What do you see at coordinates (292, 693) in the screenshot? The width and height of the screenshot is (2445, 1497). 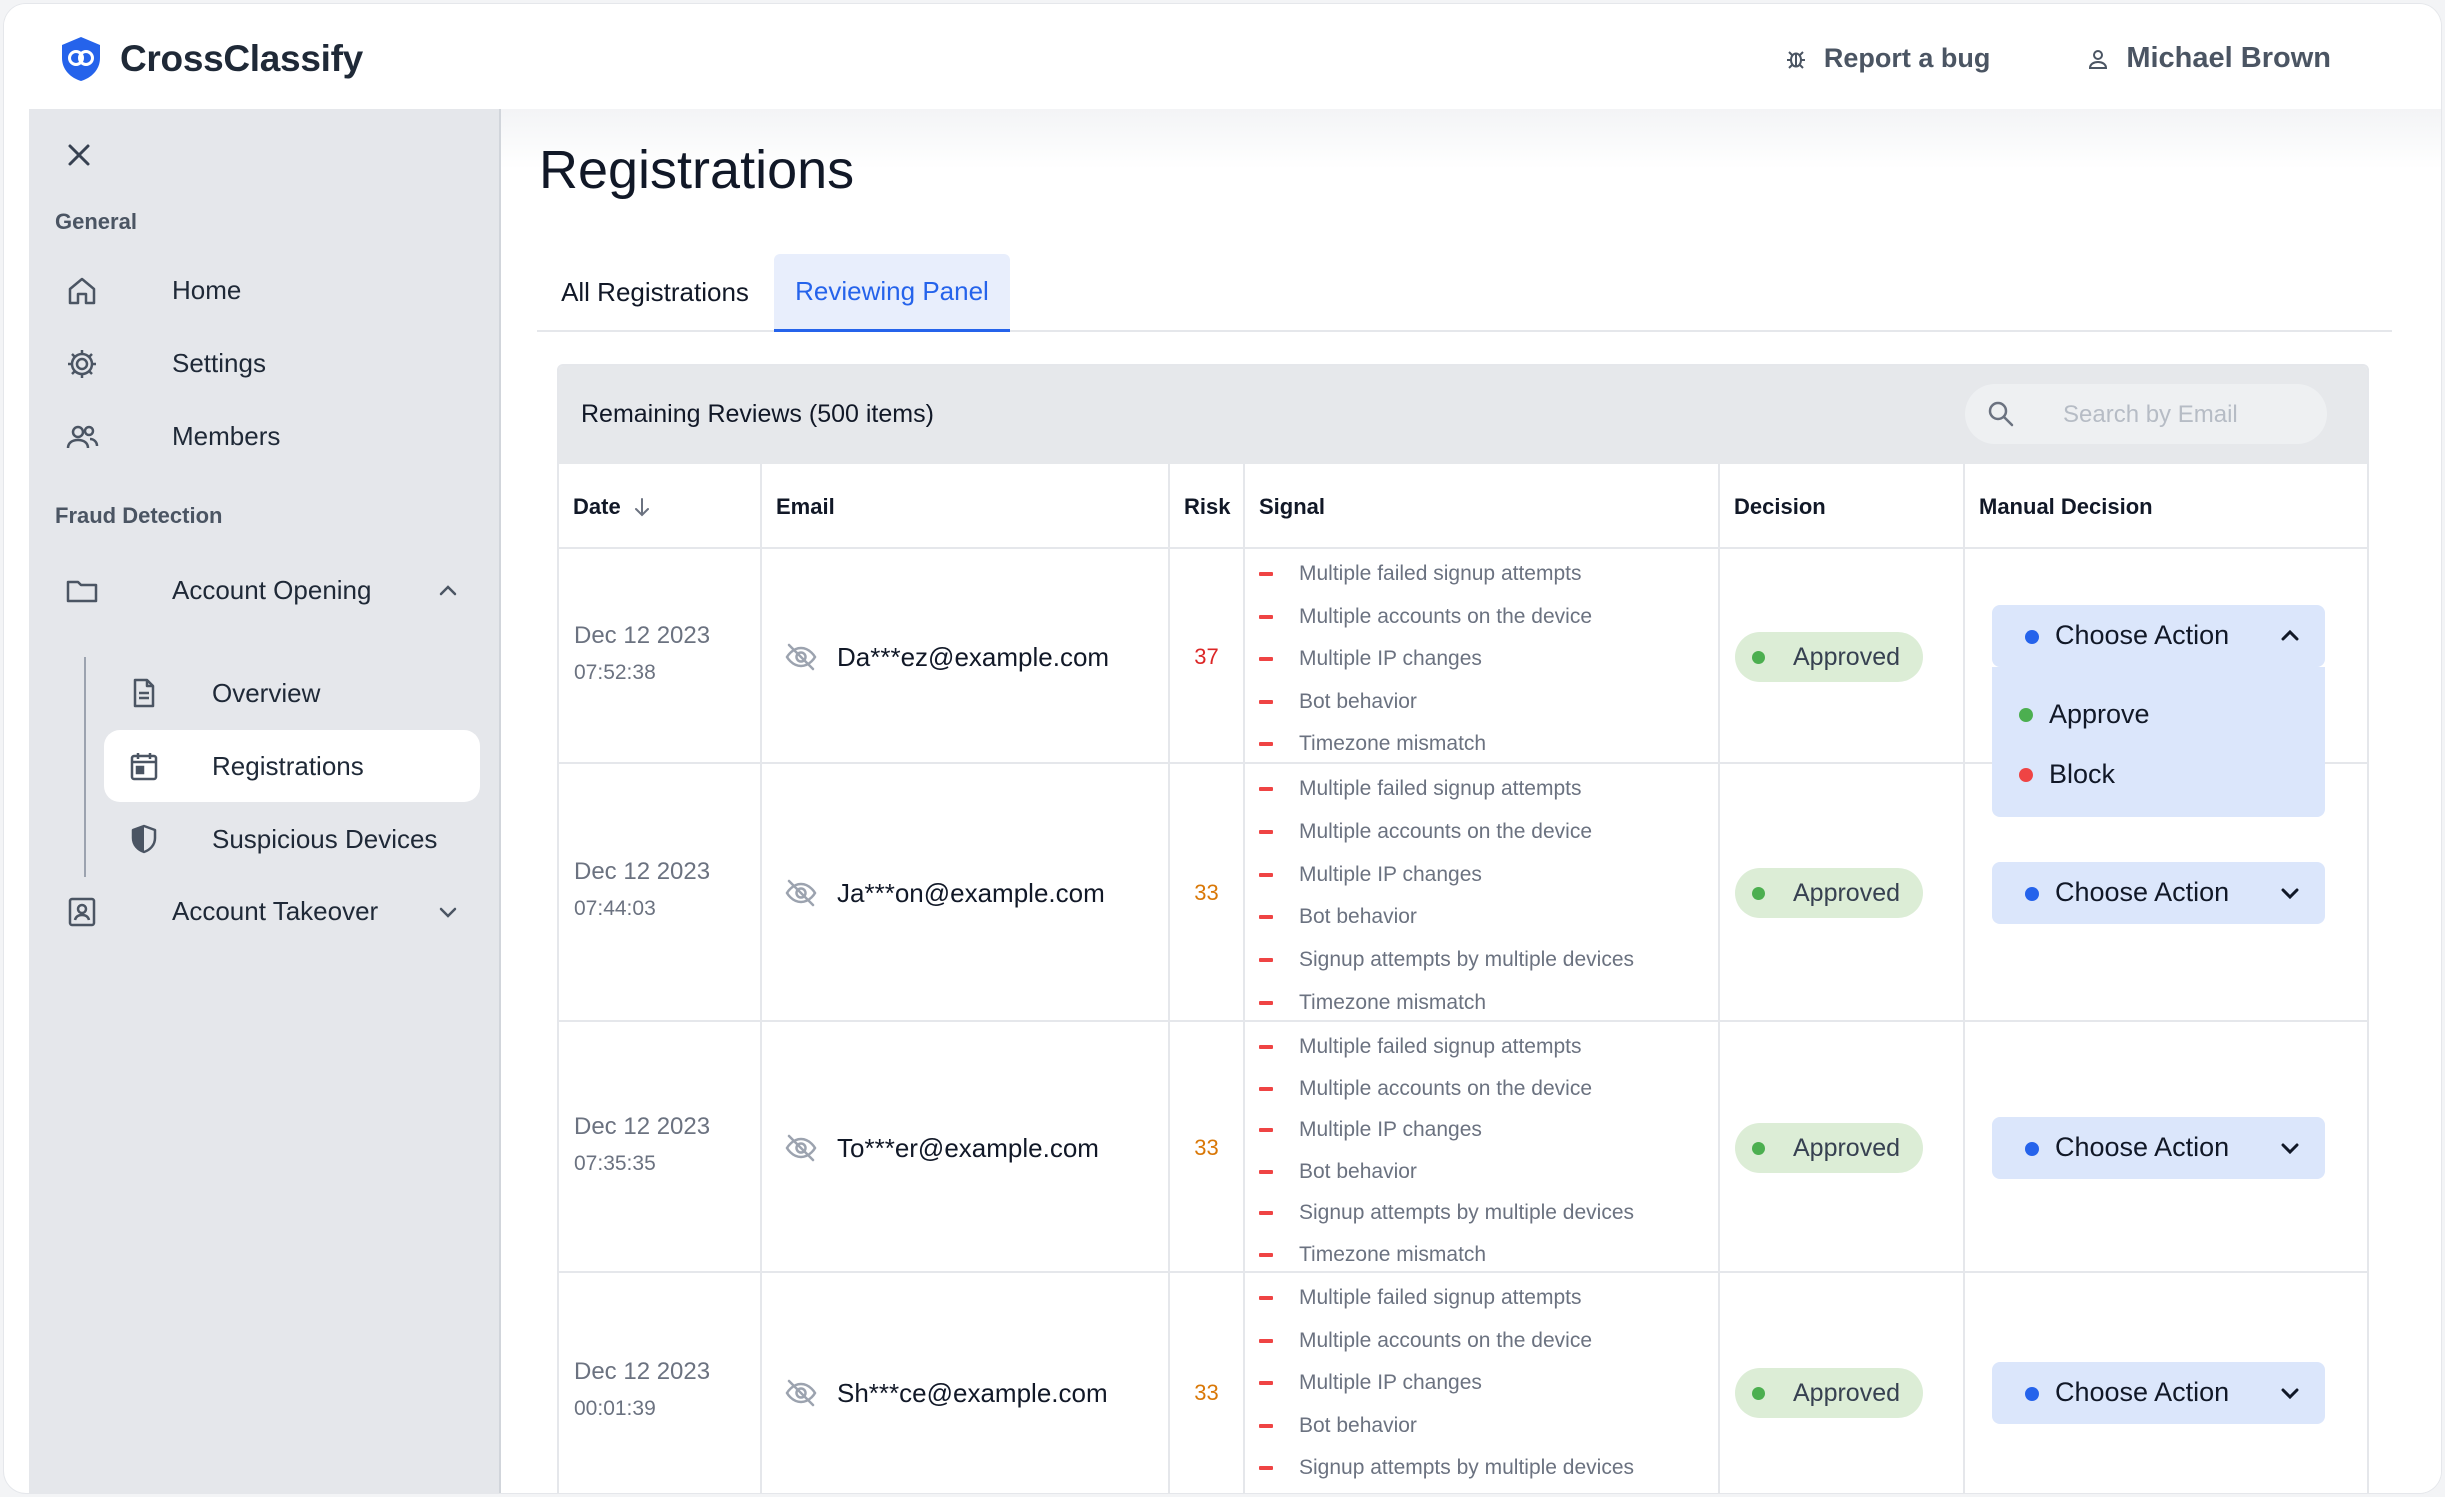 I see `sidebar-item-overview: Overview` at bounding box center [292, 693].